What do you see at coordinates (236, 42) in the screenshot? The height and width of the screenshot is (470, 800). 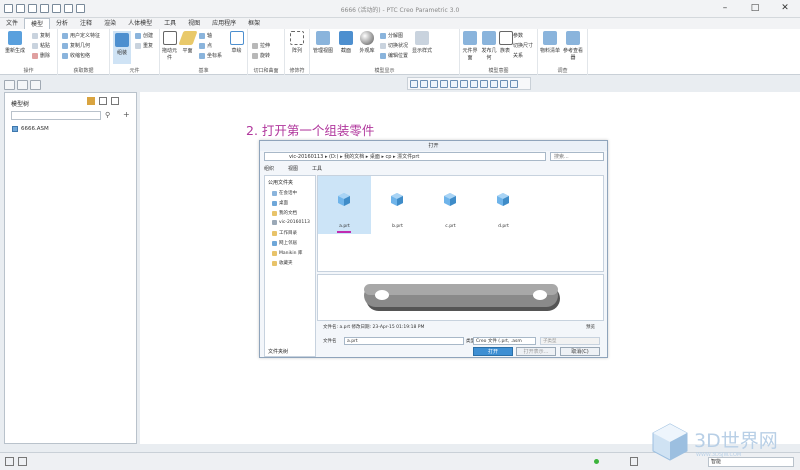 I see `sketch-button: 草绘` at bounding box center [236, 42].